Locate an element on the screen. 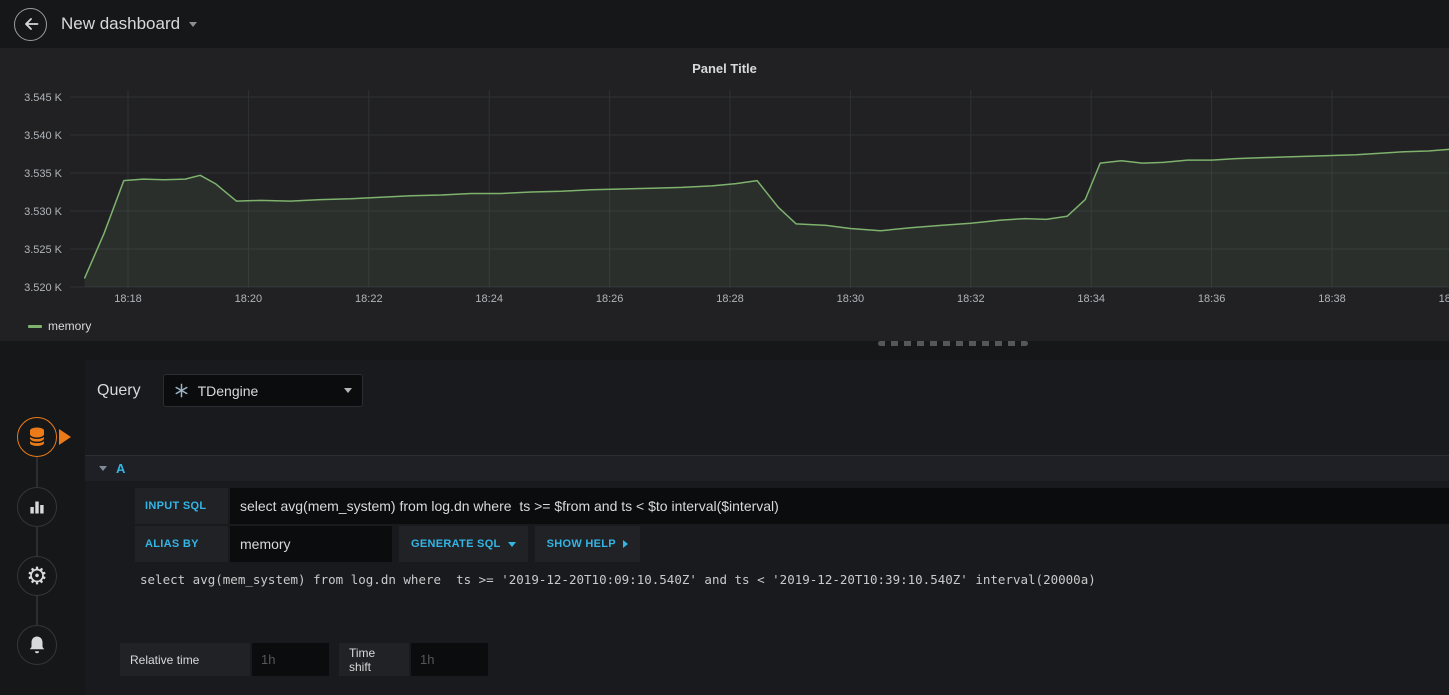 The width and height of the screenshot is (1449, 695). svg-text: 18:30 is located at coordinates (851, 299).